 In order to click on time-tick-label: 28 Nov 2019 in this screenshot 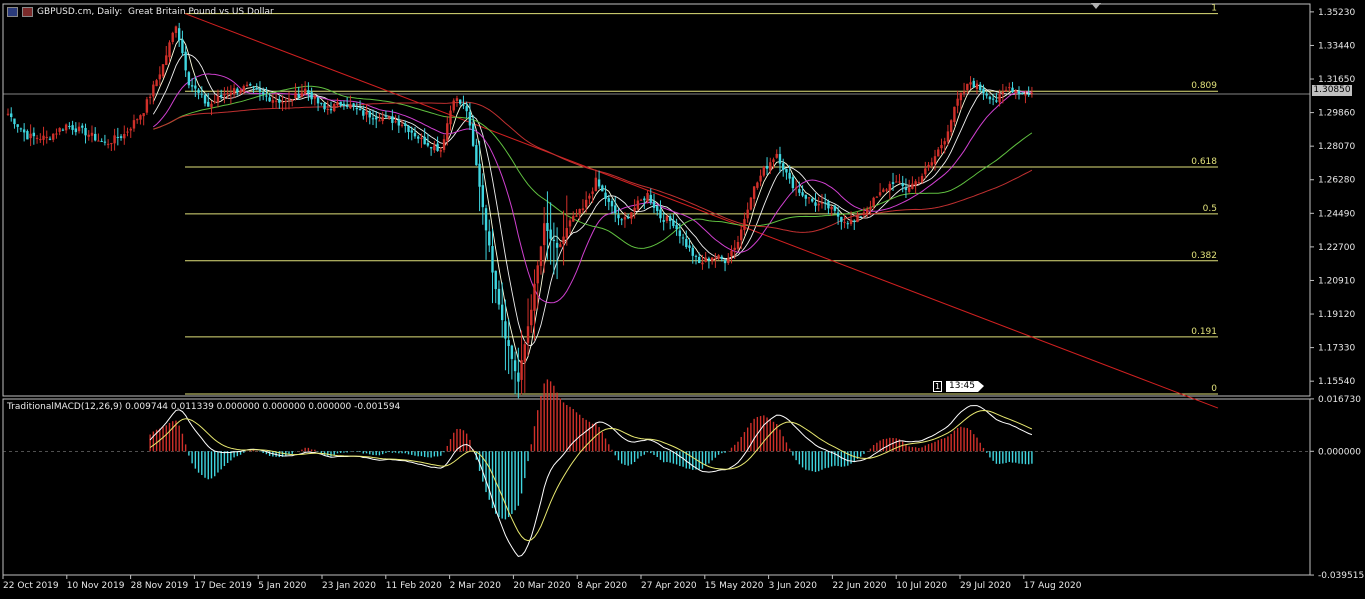, I will do `click(160, 586)`.